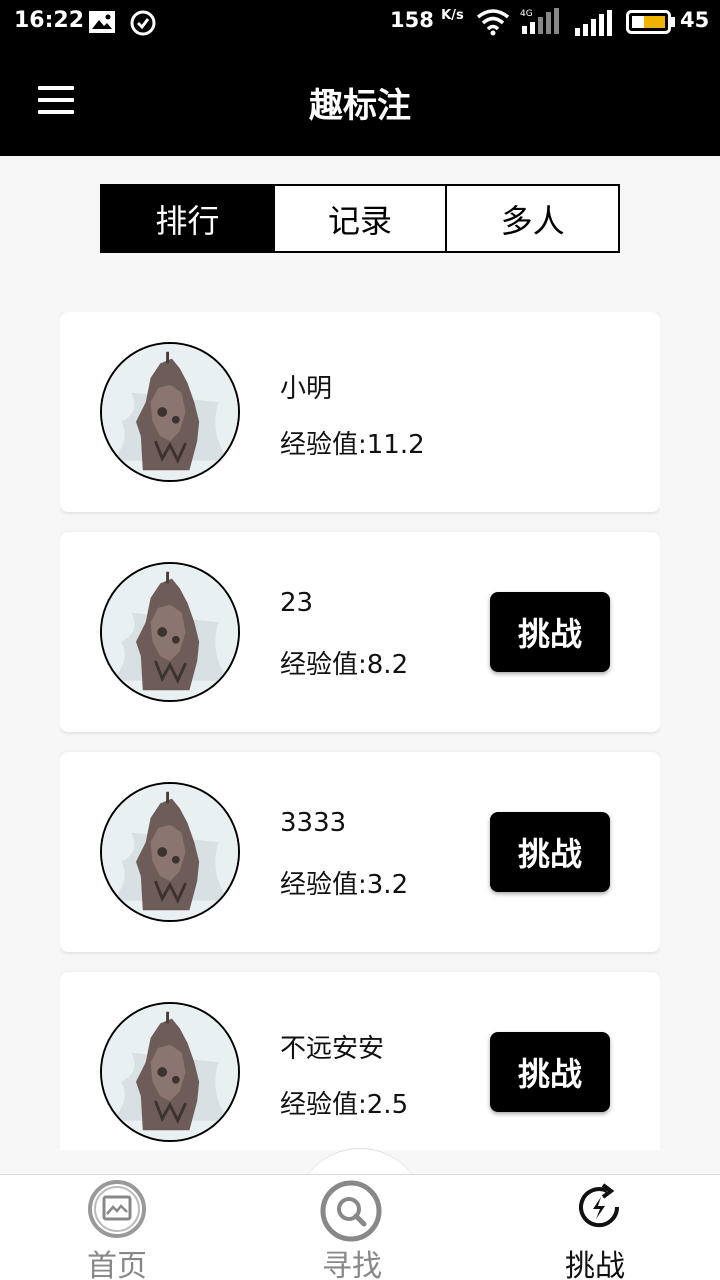 The width and height of the screenshot is (720, 1280). I want to click on app-bar: 趣标注, so click(360, 100).